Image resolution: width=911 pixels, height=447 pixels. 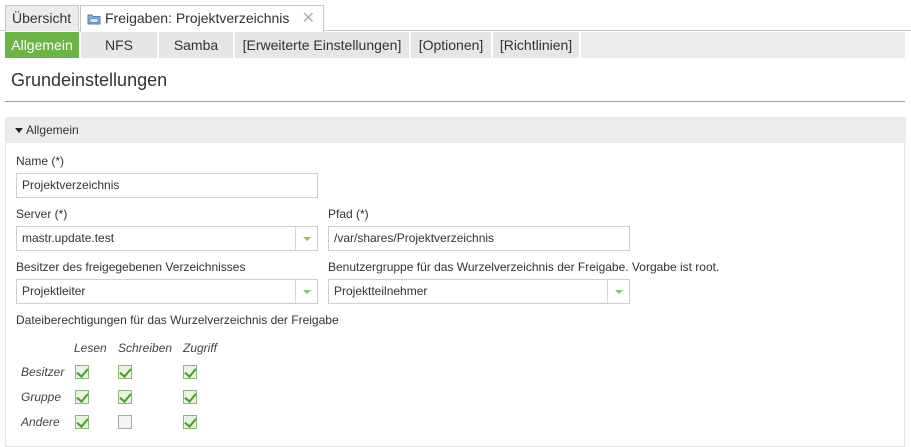 What do you see at coordinates (167, 238) in the screenshot?
I see `server-combobox: mastr.update.test` at bounding box center [167, 238].